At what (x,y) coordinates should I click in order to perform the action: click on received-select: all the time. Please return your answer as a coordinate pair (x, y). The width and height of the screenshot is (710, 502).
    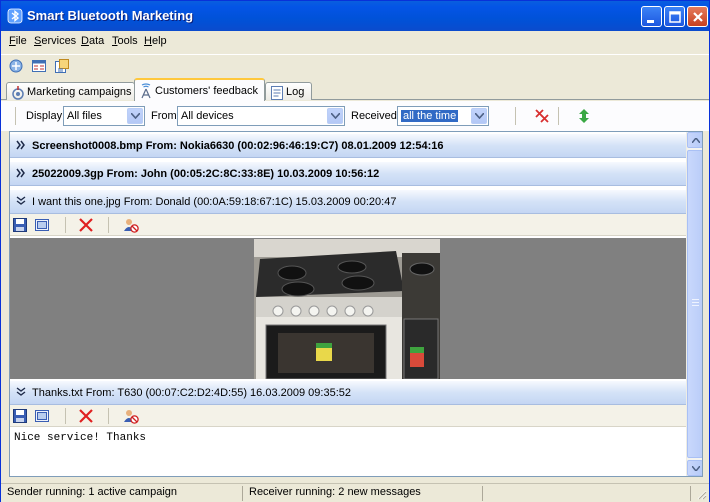
    Looking at the image, I should click on (443, 116).